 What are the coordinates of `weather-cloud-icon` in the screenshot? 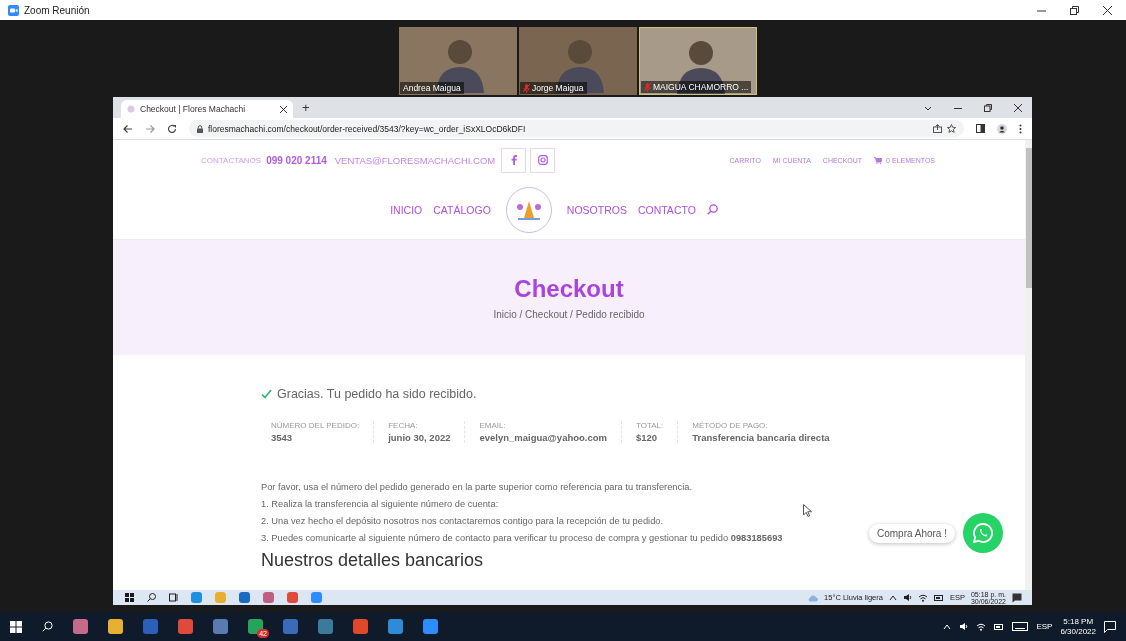 It's located at (813, 597).